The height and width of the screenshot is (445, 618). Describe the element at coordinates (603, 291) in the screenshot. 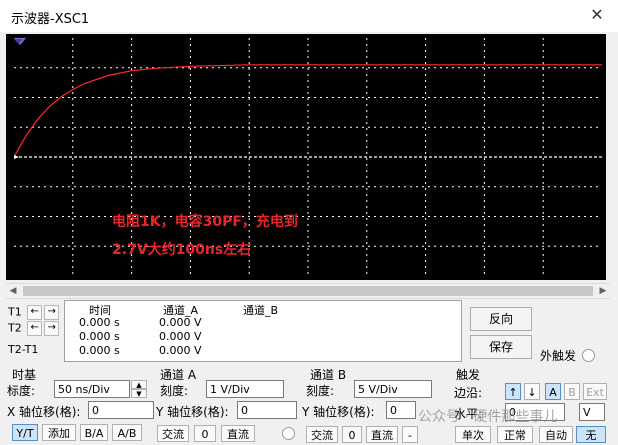

I see `scroll-right-icon: ▶` at that location.